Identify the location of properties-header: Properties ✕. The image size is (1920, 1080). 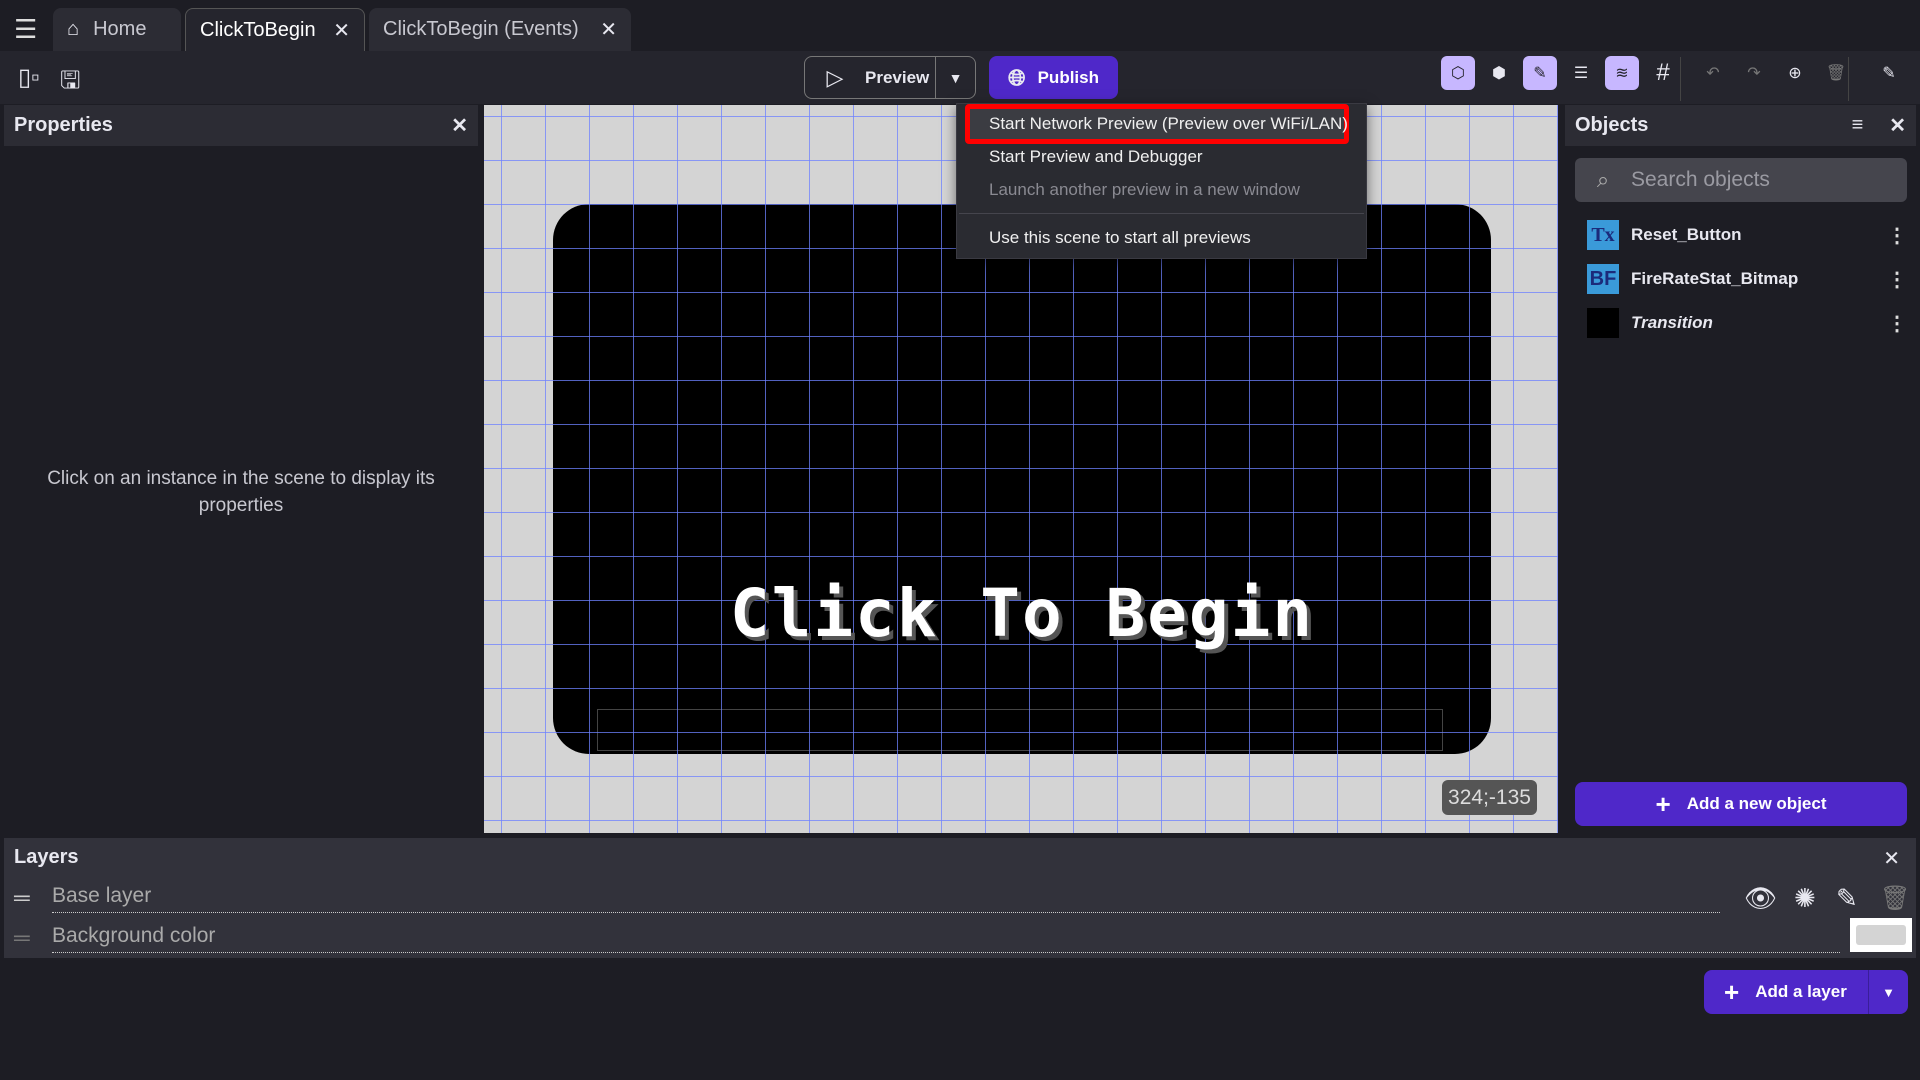
(241, 125).